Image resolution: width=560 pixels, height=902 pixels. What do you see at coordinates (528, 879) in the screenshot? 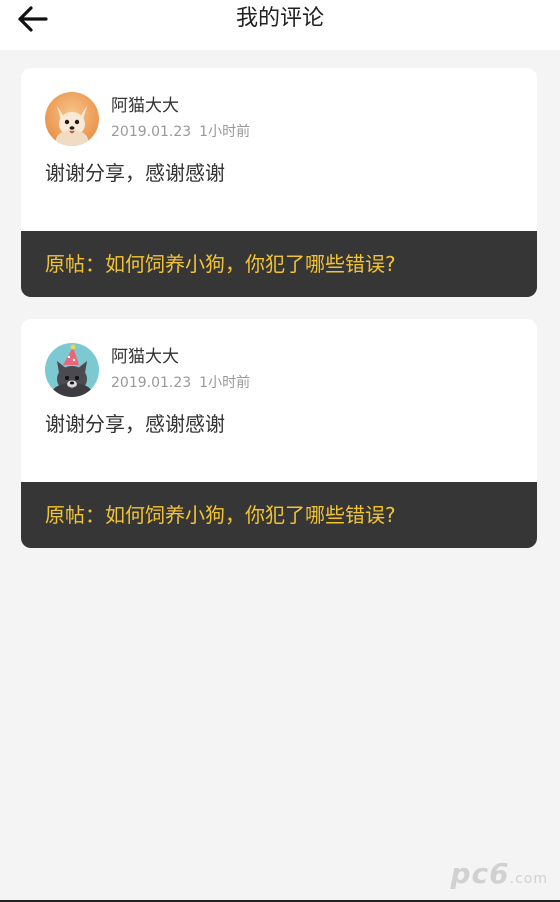
I see `watermark-suffix: .com` at bounding box center [528, 879].